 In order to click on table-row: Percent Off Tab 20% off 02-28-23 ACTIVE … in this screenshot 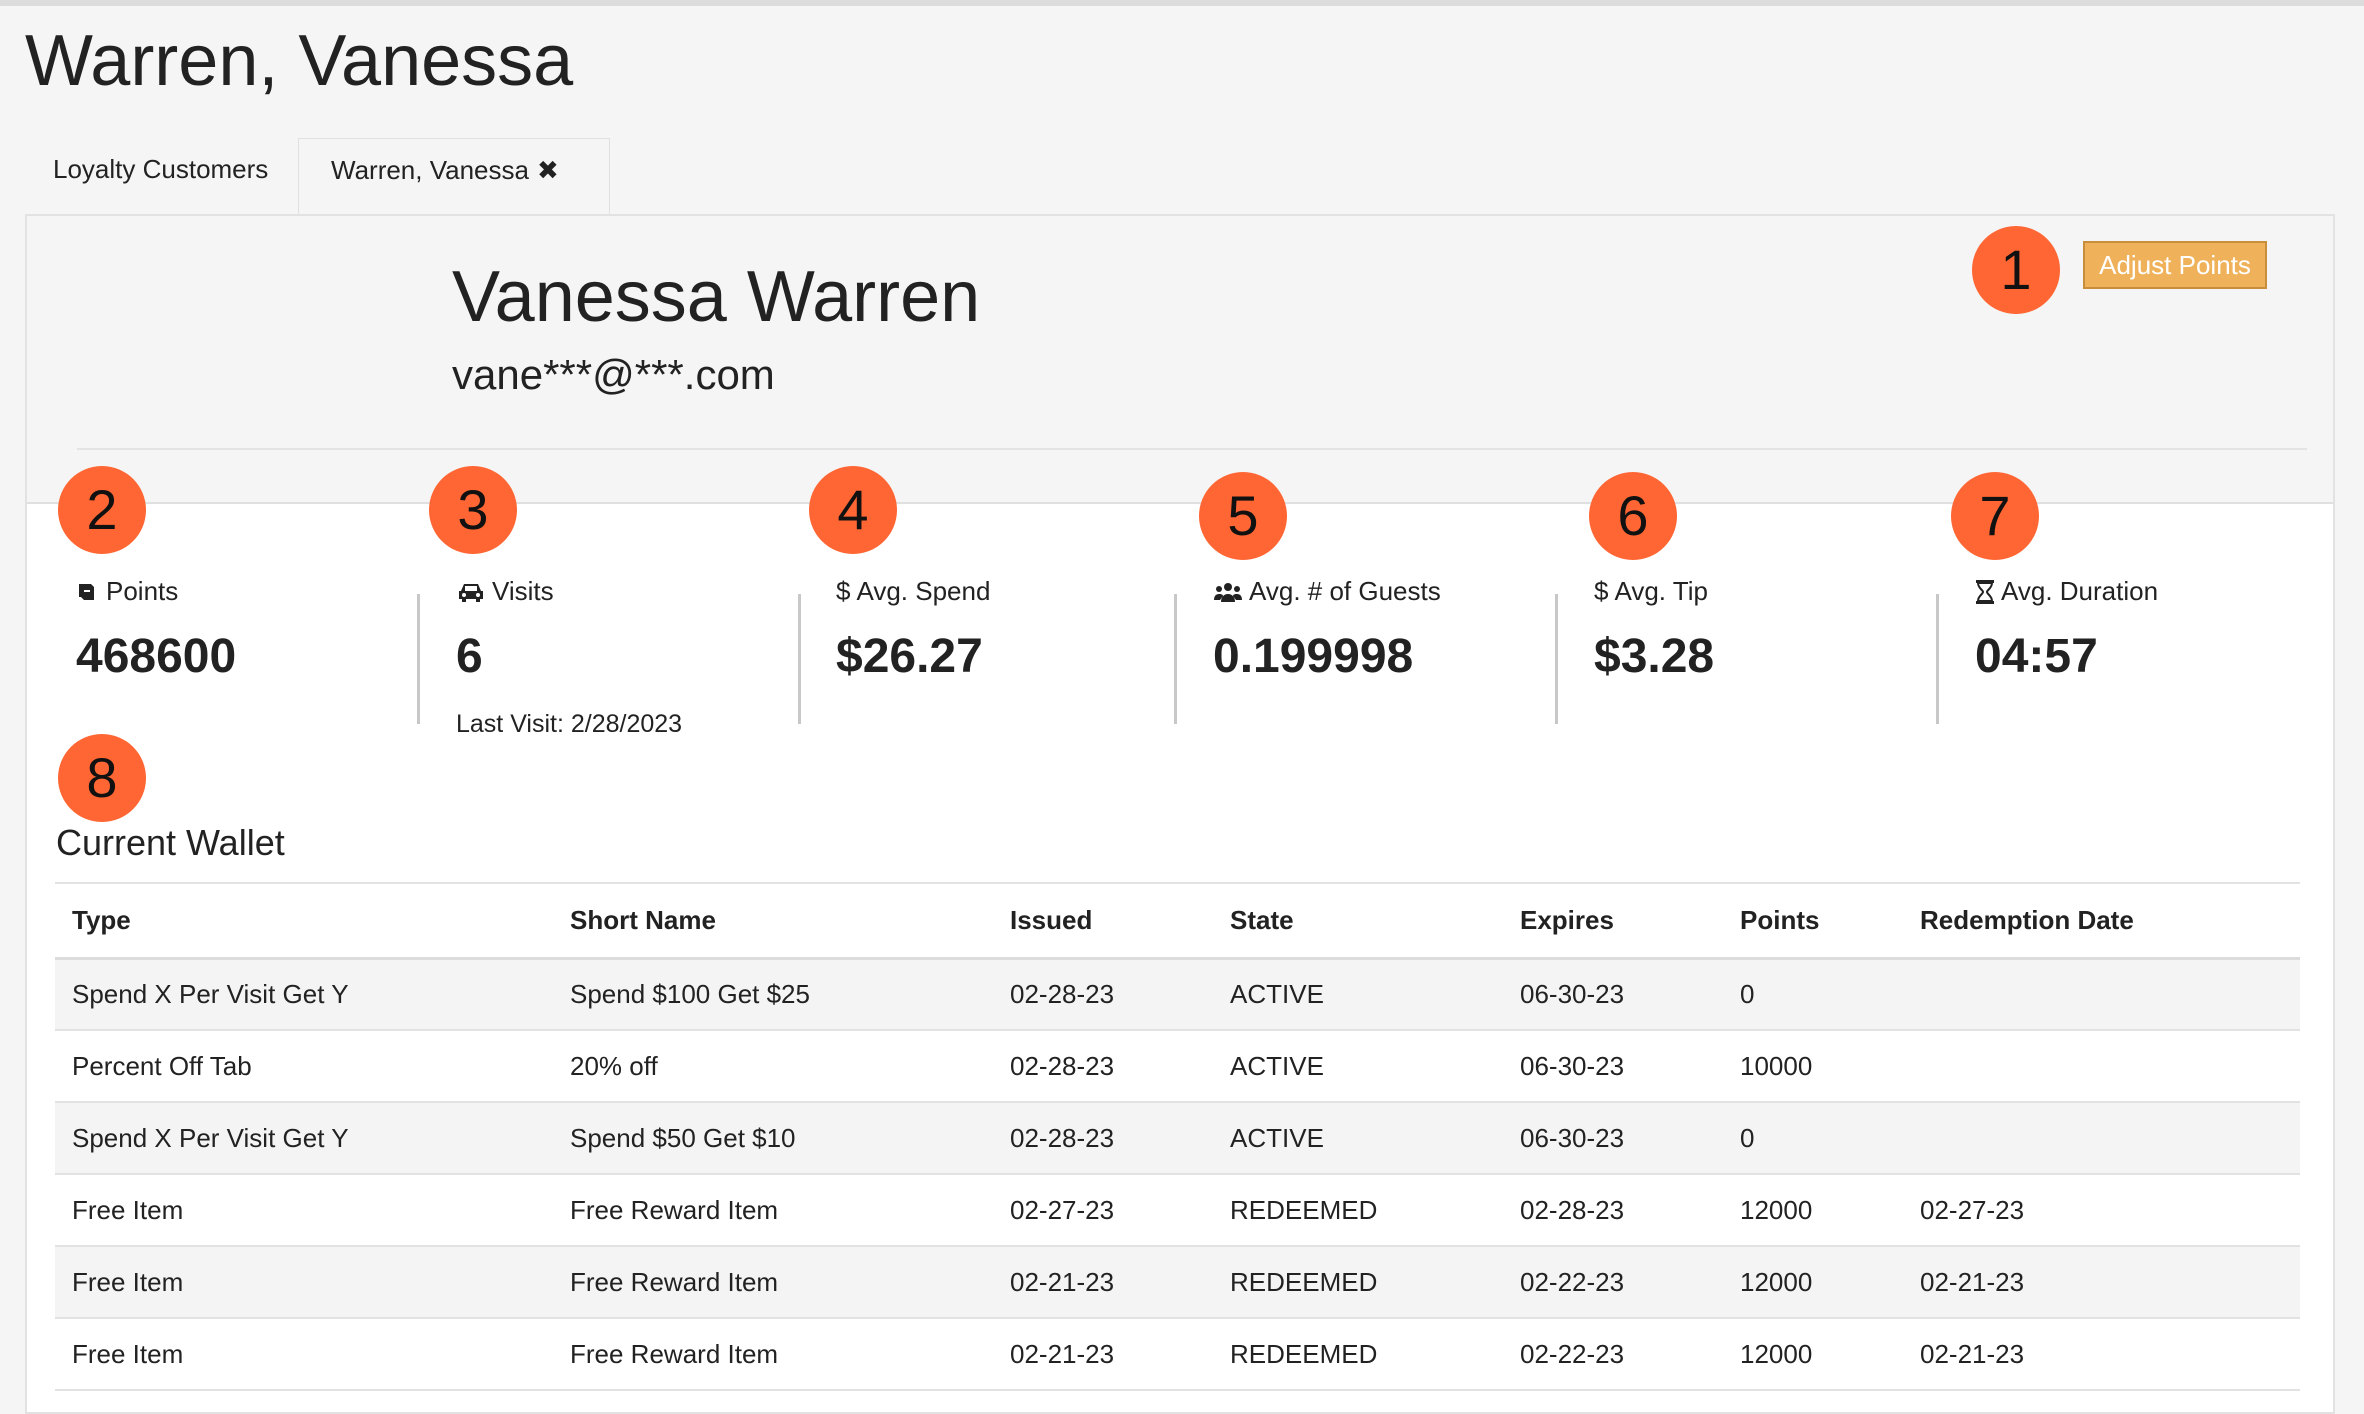, I will do `click(1177, 1066)`.